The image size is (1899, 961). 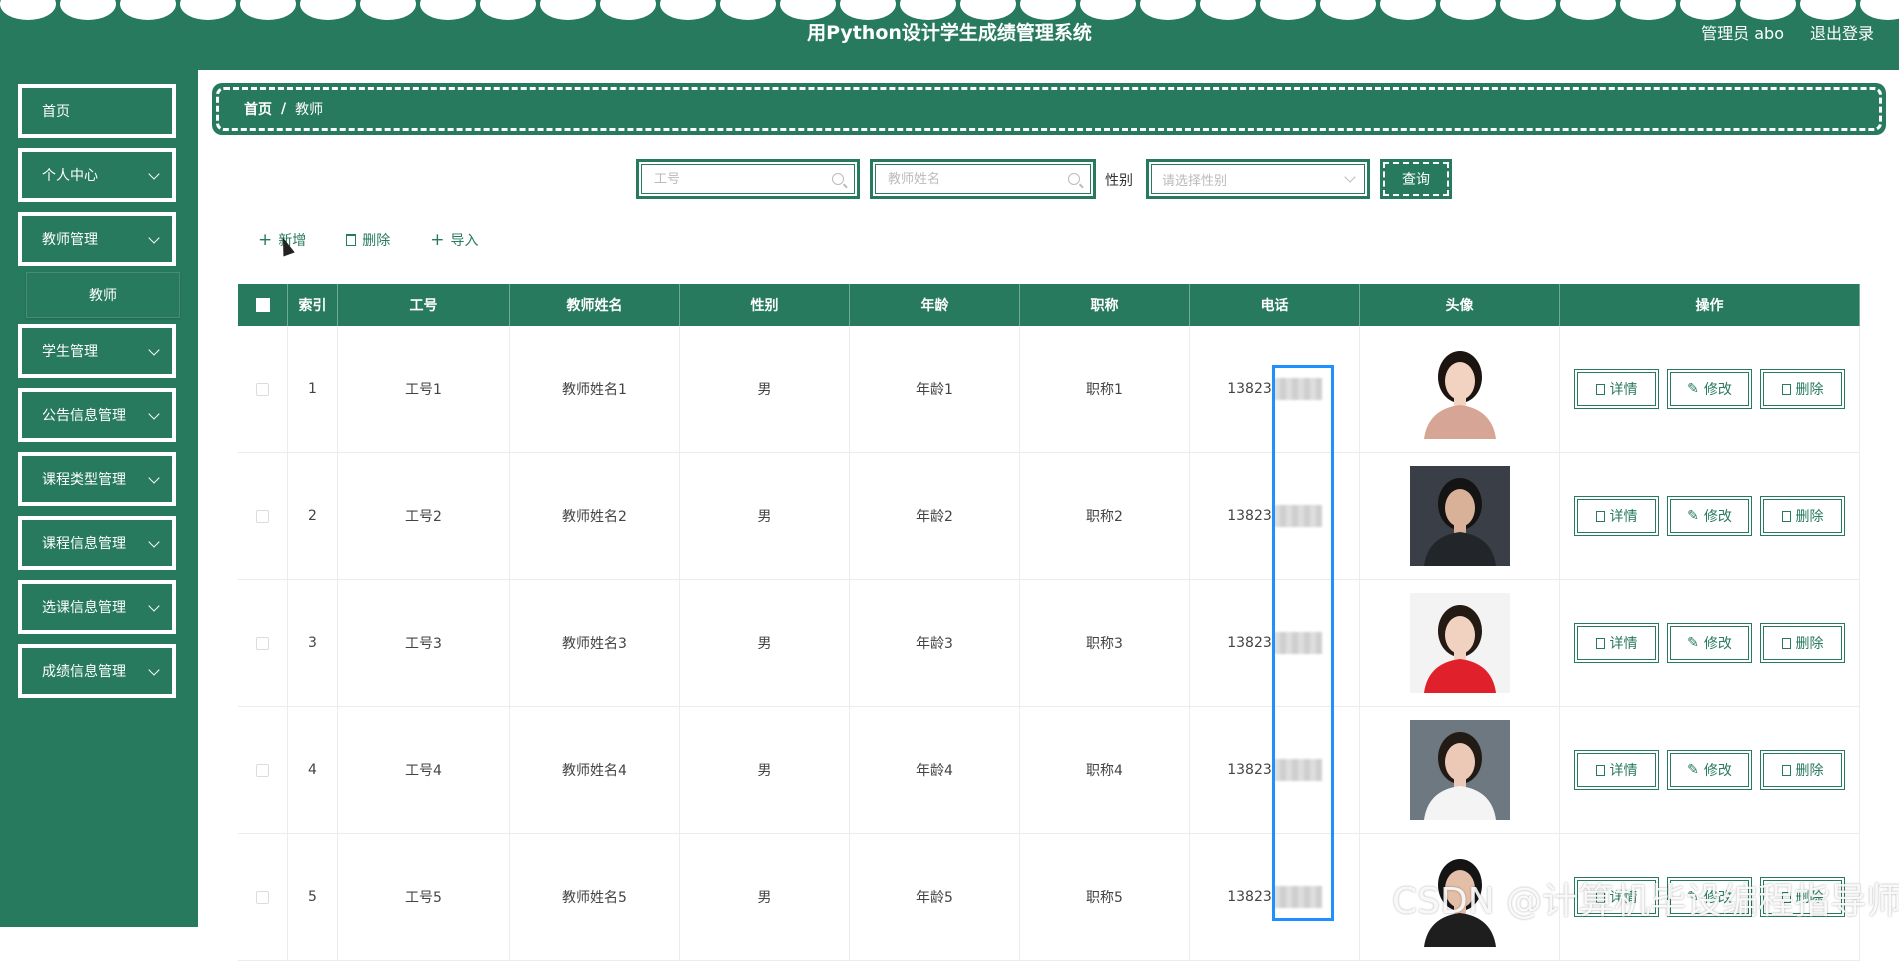 What do you see at coordinates (935, 305) in the screenshot?
I see `column-header: 年龄` at bounding box center [935, 305].